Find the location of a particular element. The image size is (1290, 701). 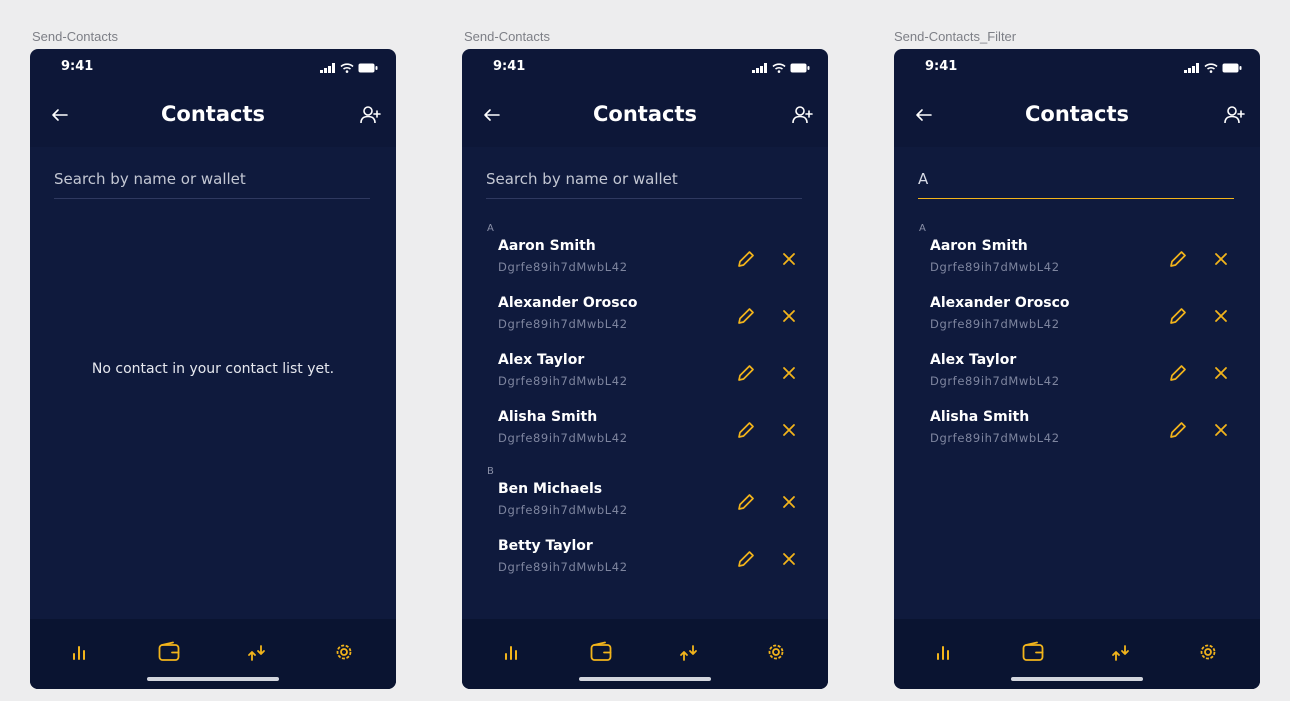

wifi-icon is located at coordinates (347, 68).